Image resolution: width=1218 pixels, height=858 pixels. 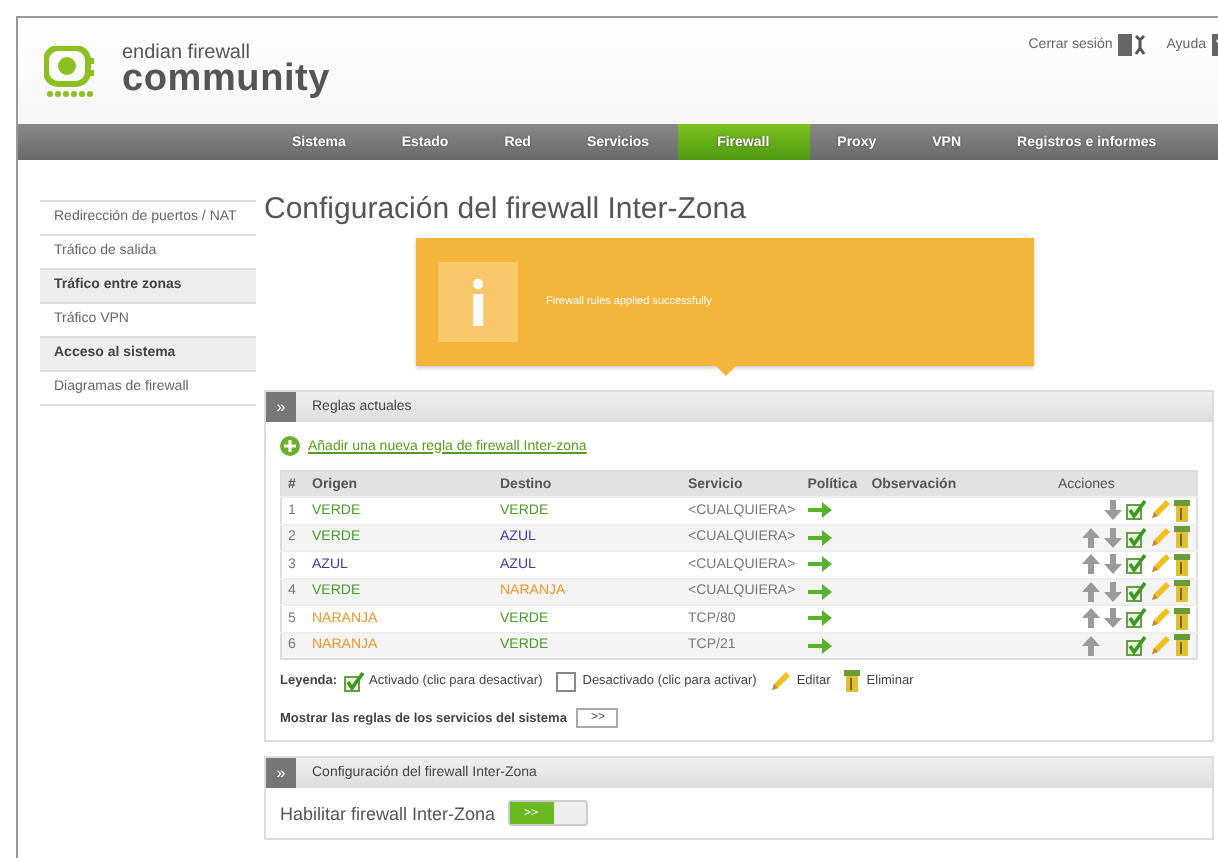 What do you see at coordinates (478, 302) in the screenshot?
I see `info-icon` at bounding box center [478, 302].